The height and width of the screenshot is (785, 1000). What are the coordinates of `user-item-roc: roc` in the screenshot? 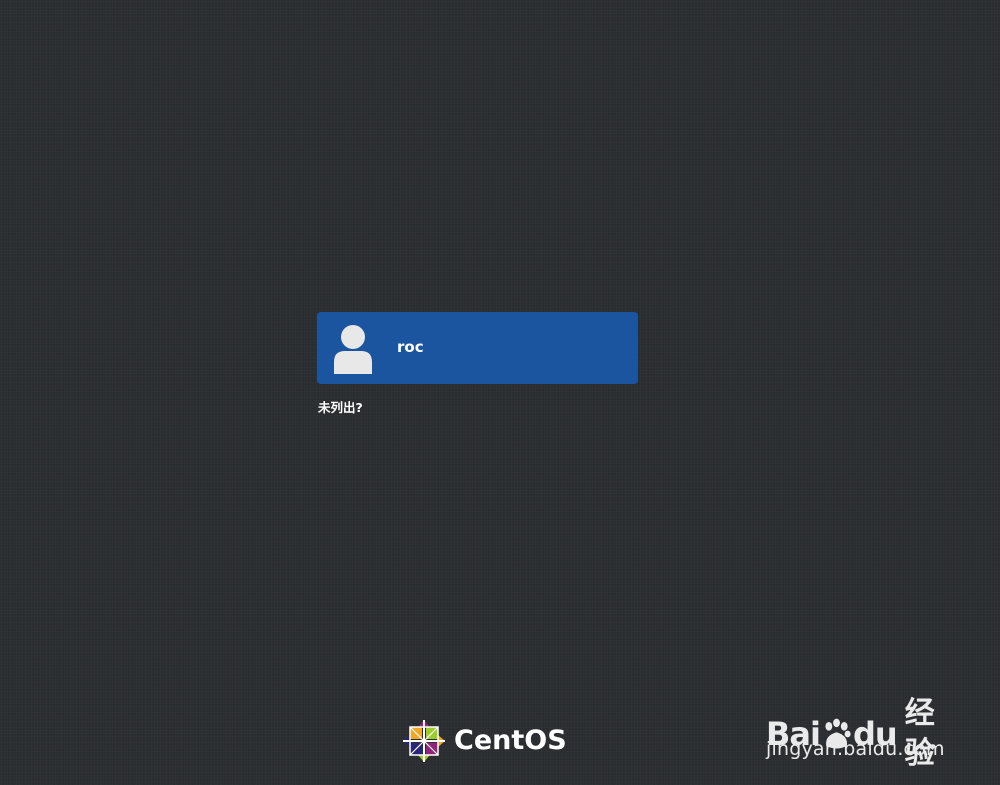 It's located at (477, 348).